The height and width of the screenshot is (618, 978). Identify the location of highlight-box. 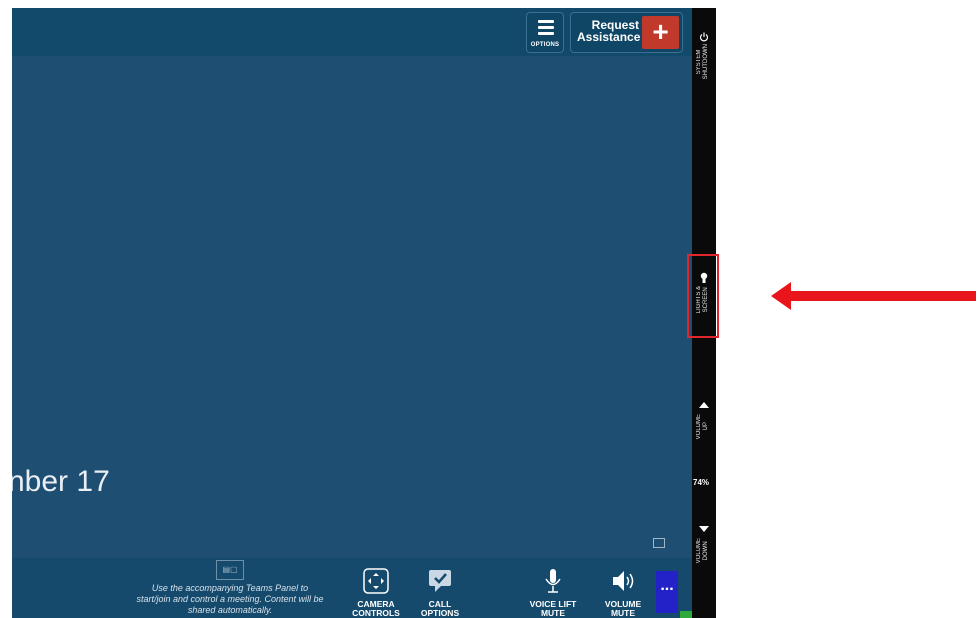
(703, 296).